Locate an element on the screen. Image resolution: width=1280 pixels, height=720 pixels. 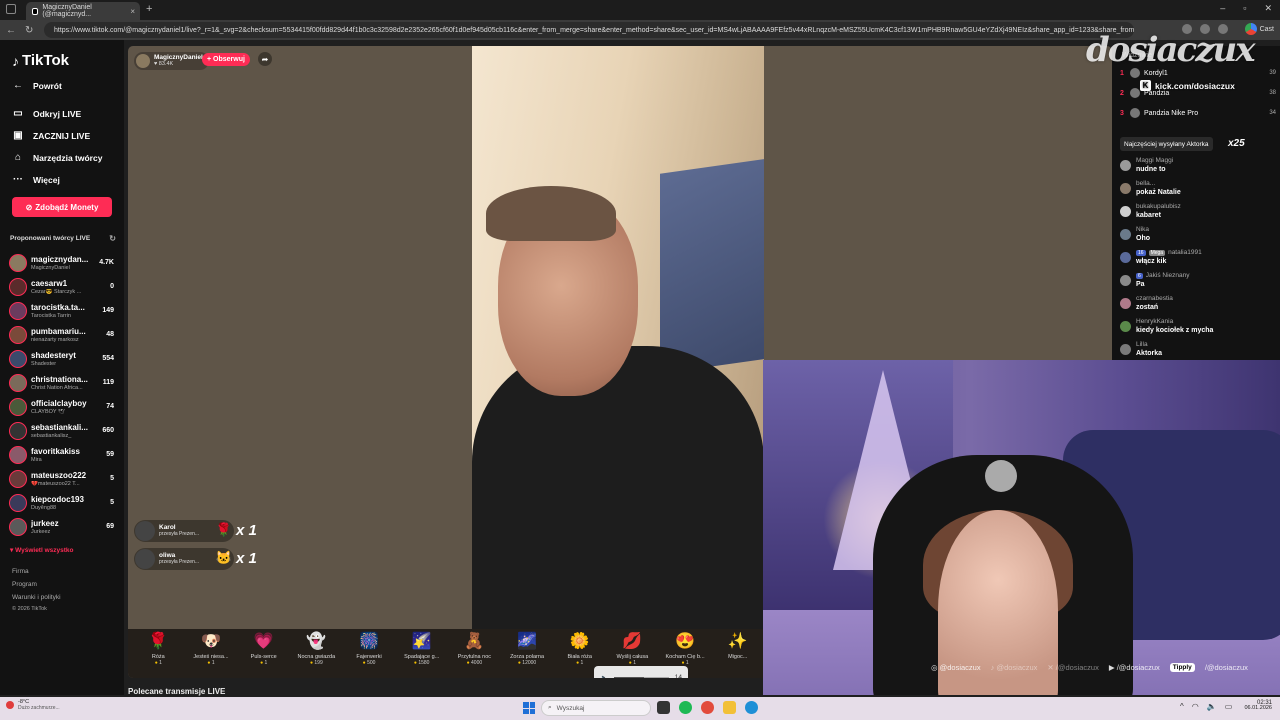
creator-viewer-count: 69 is located at coordinates (110, 526).